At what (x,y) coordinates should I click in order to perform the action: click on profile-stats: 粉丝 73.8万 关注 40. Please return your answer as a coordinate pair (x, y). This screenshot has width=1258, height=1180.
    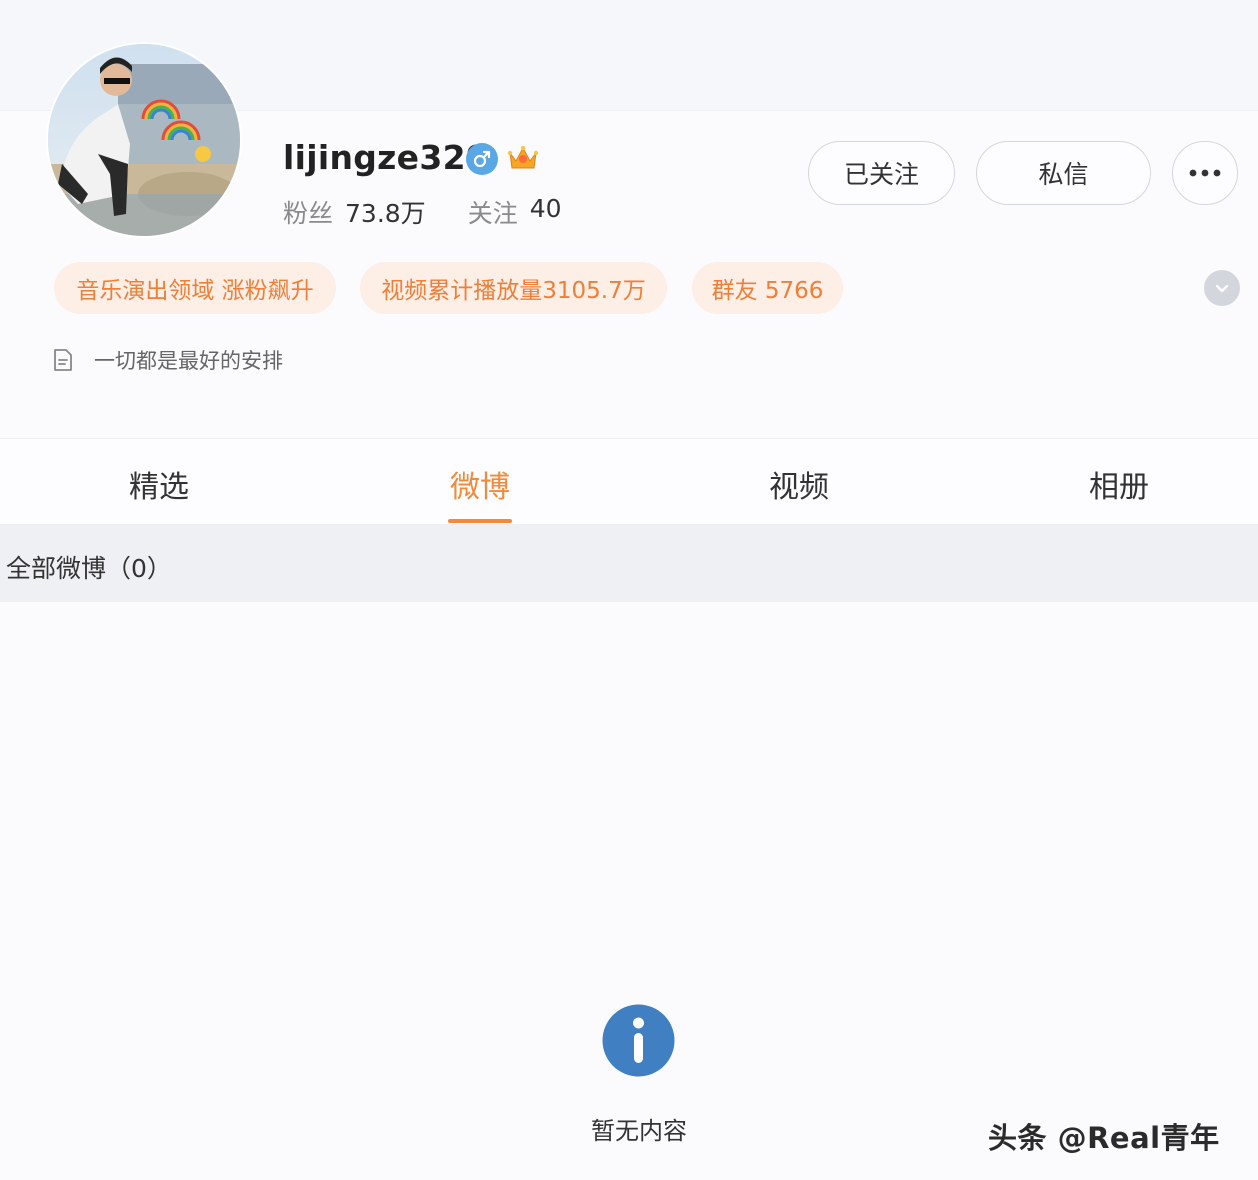
    Looking at the image, I should click on (422, 212).